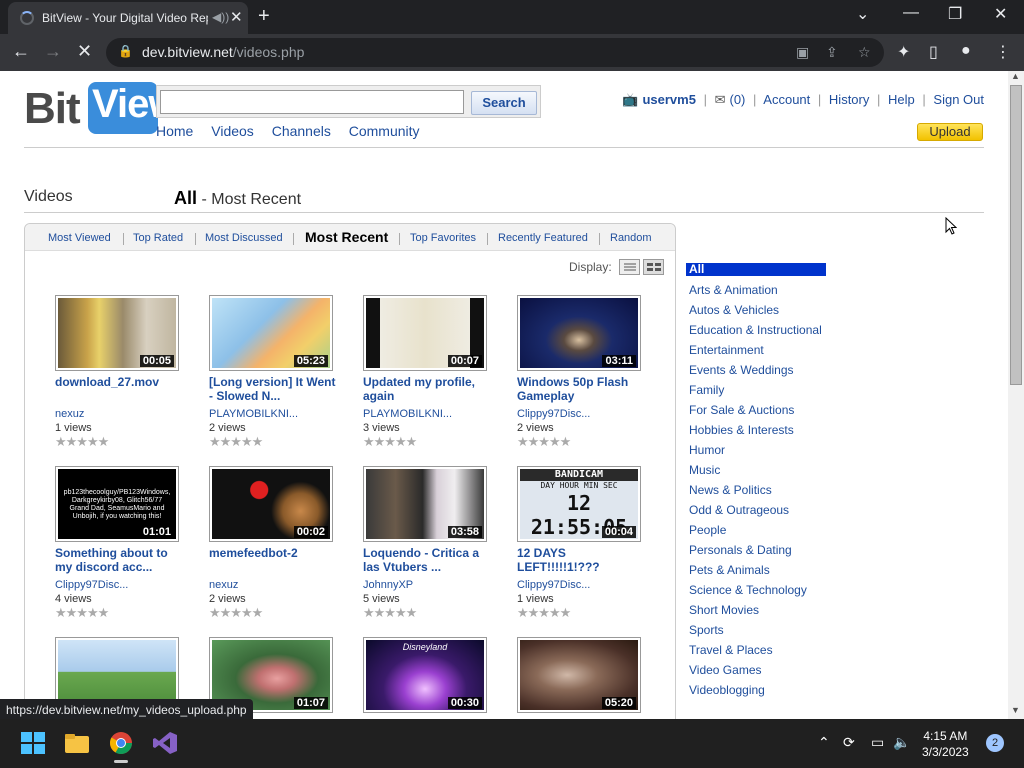 The height and width of the screenshot is (768, 1024). What do you see at coordinates (425, 504) in the screenshot?
I see `video-thumbnail: 03:58` at bounding box center [425, 504].